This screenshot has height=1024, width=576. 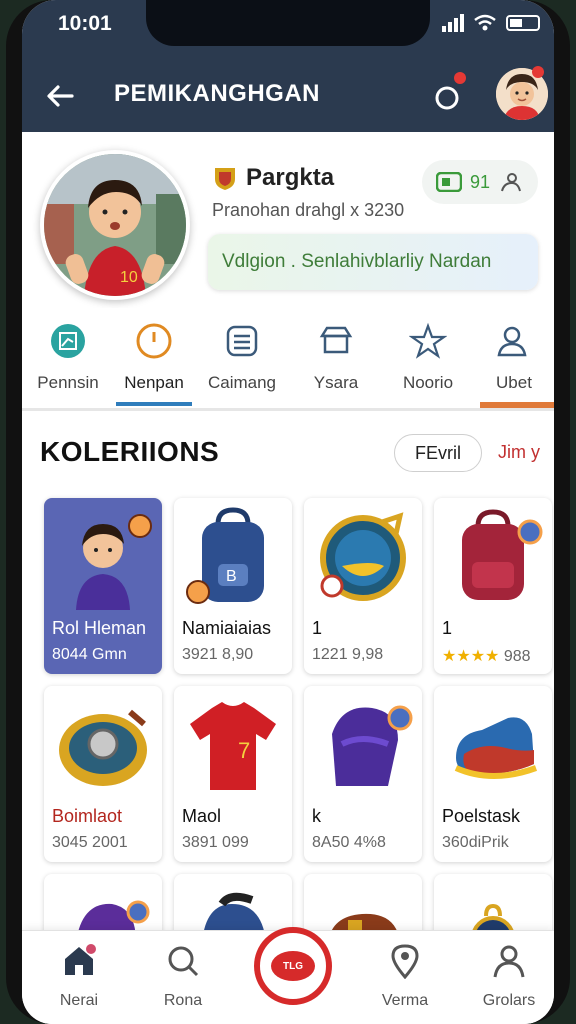 What do you see at coordinates (336, 382) in the screenshot?
I see `tab-label: Ysara` at bounding box center [336, 382].